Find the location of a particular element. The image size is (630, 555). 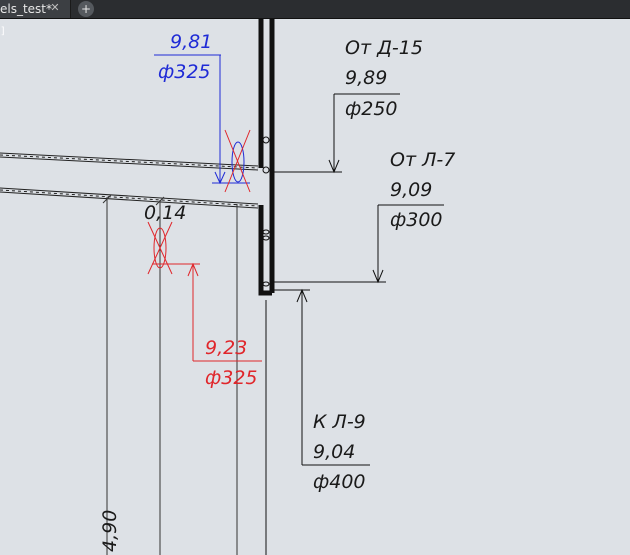

slope-value-text: 0,14 is located at coordinates (165, 213).